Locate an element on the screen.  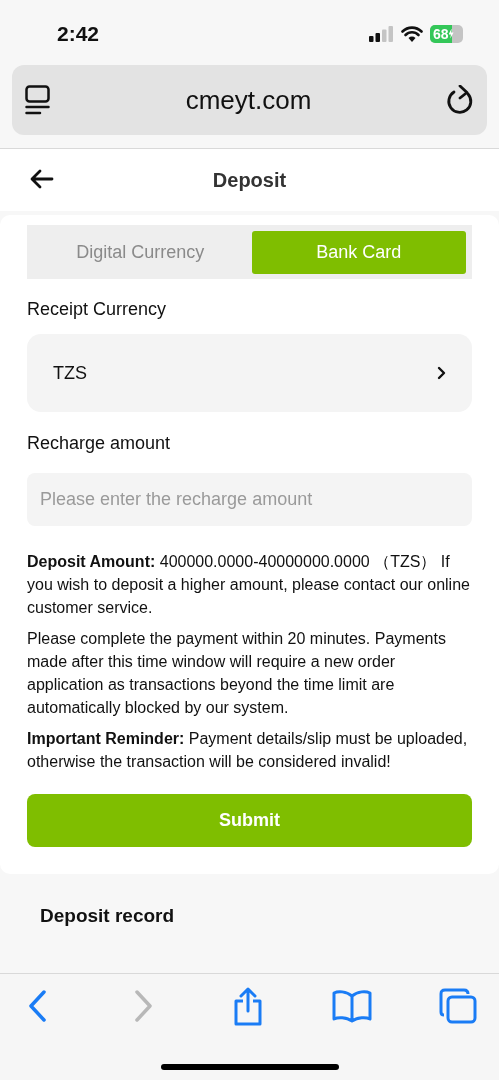
notice-text: Deposit Amount: 400000.0000-40000000.0000 （TZS） If you wish to deposit a higher amount, please contact our online customer service. is located at coordinates (249, 585).